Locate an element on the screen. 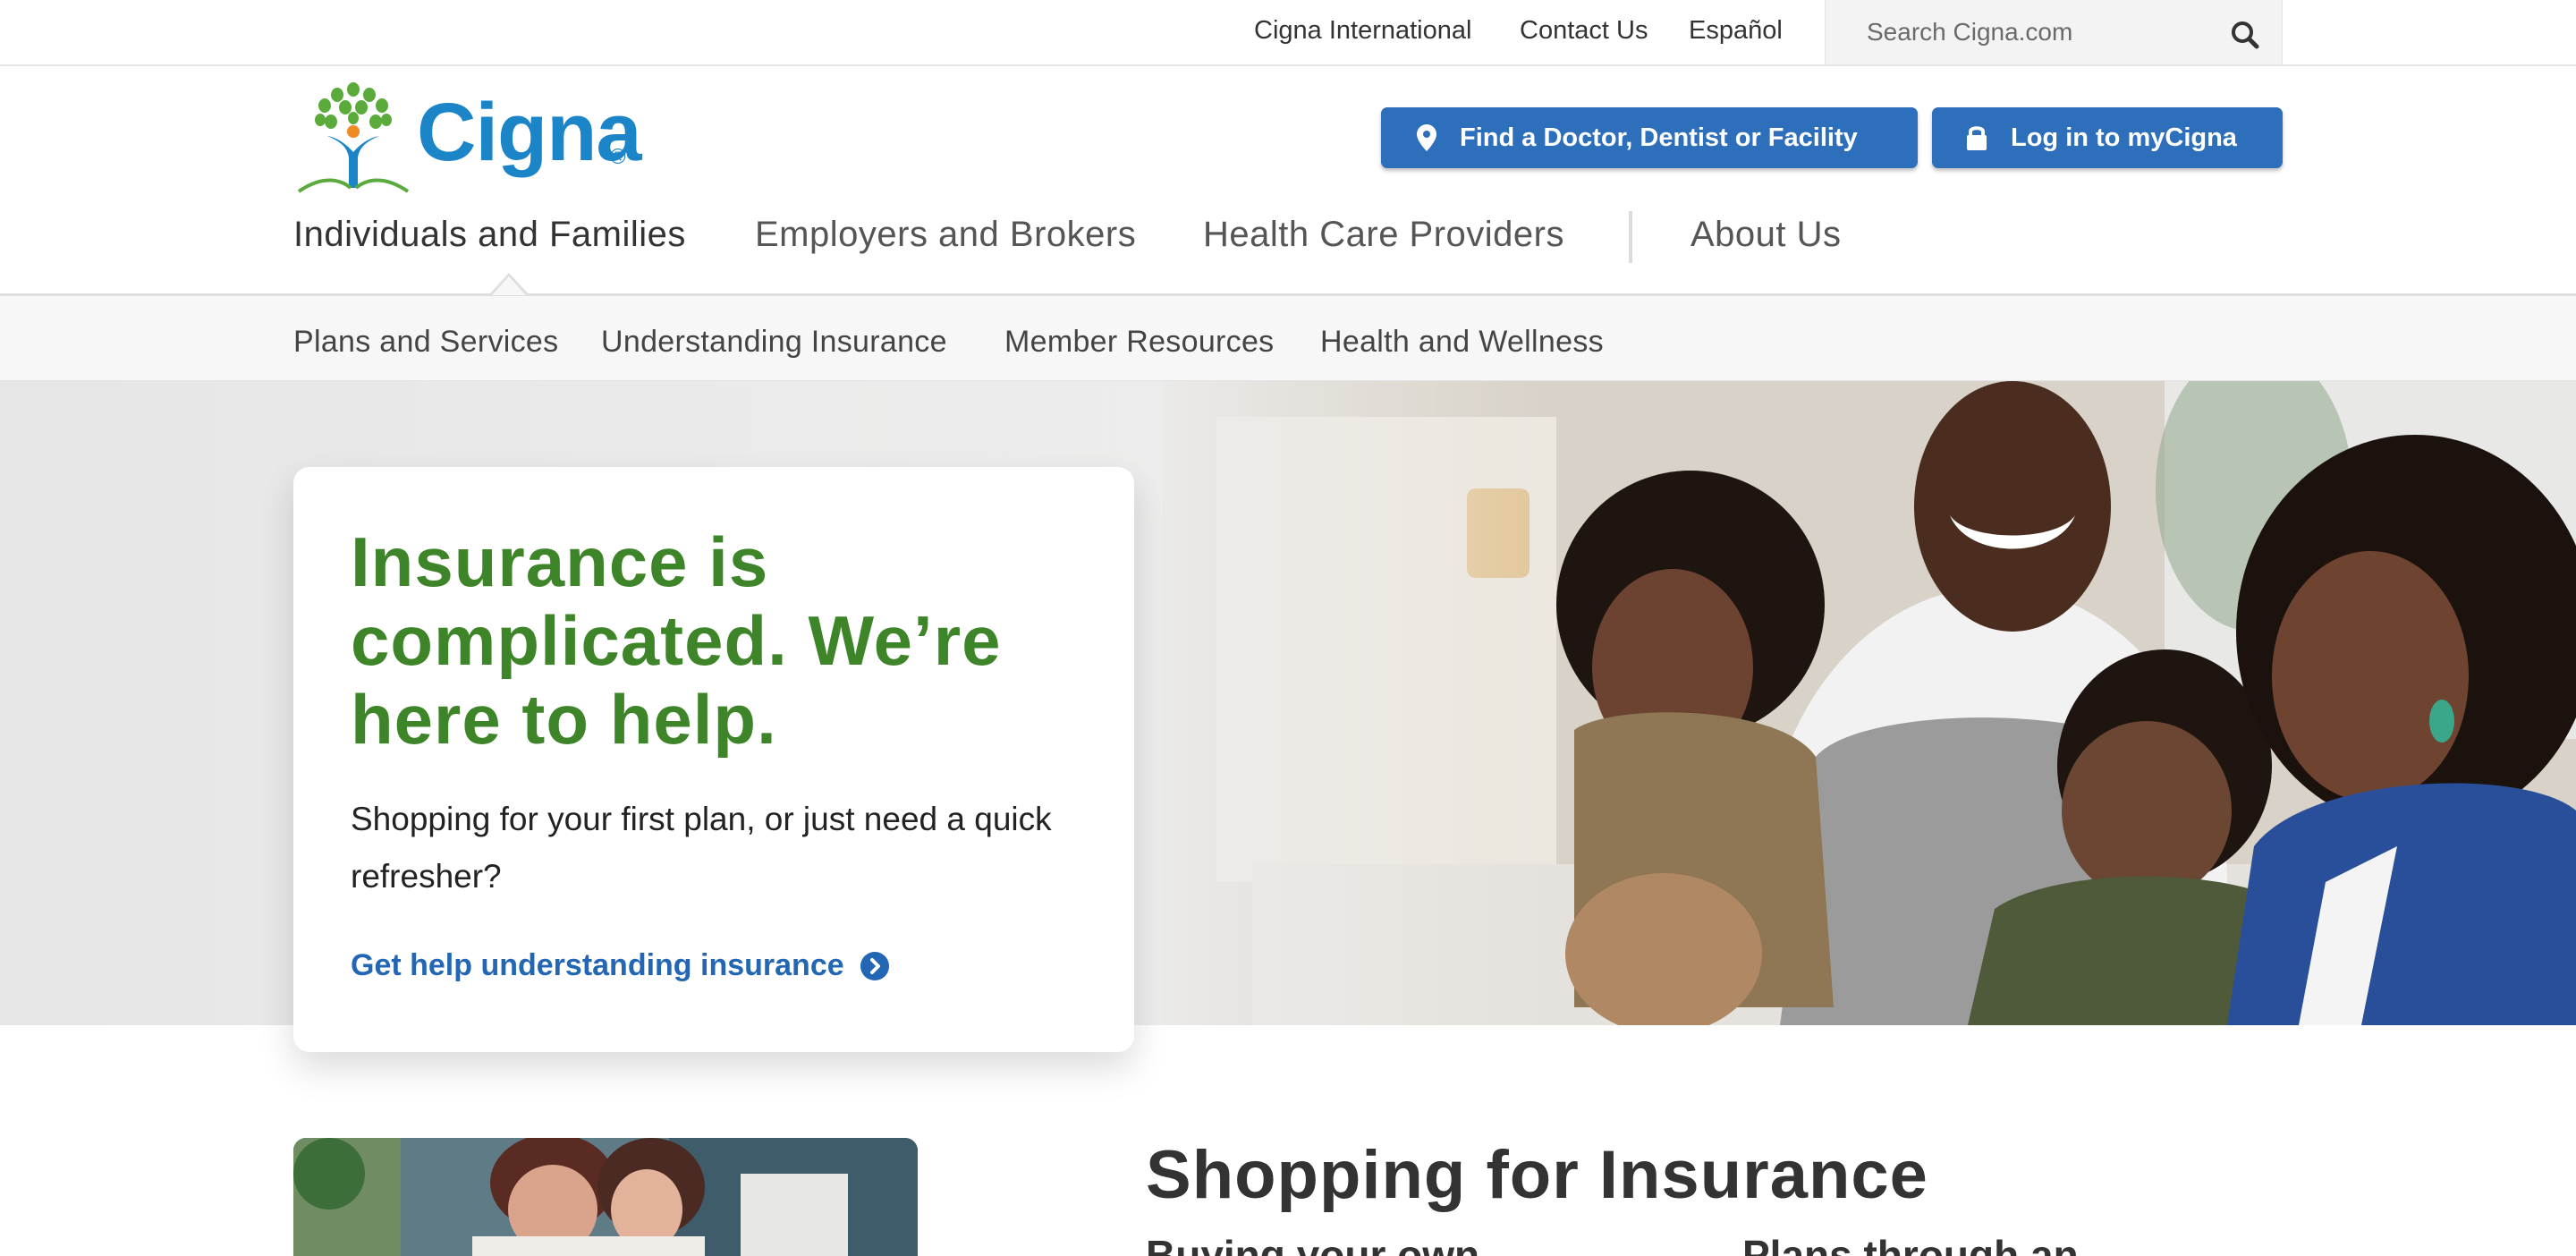 The height and width of the screenshot is (1256, 2576). shopping-section-title: Shopping for Insurance is located at coordinates (1537, 1175).